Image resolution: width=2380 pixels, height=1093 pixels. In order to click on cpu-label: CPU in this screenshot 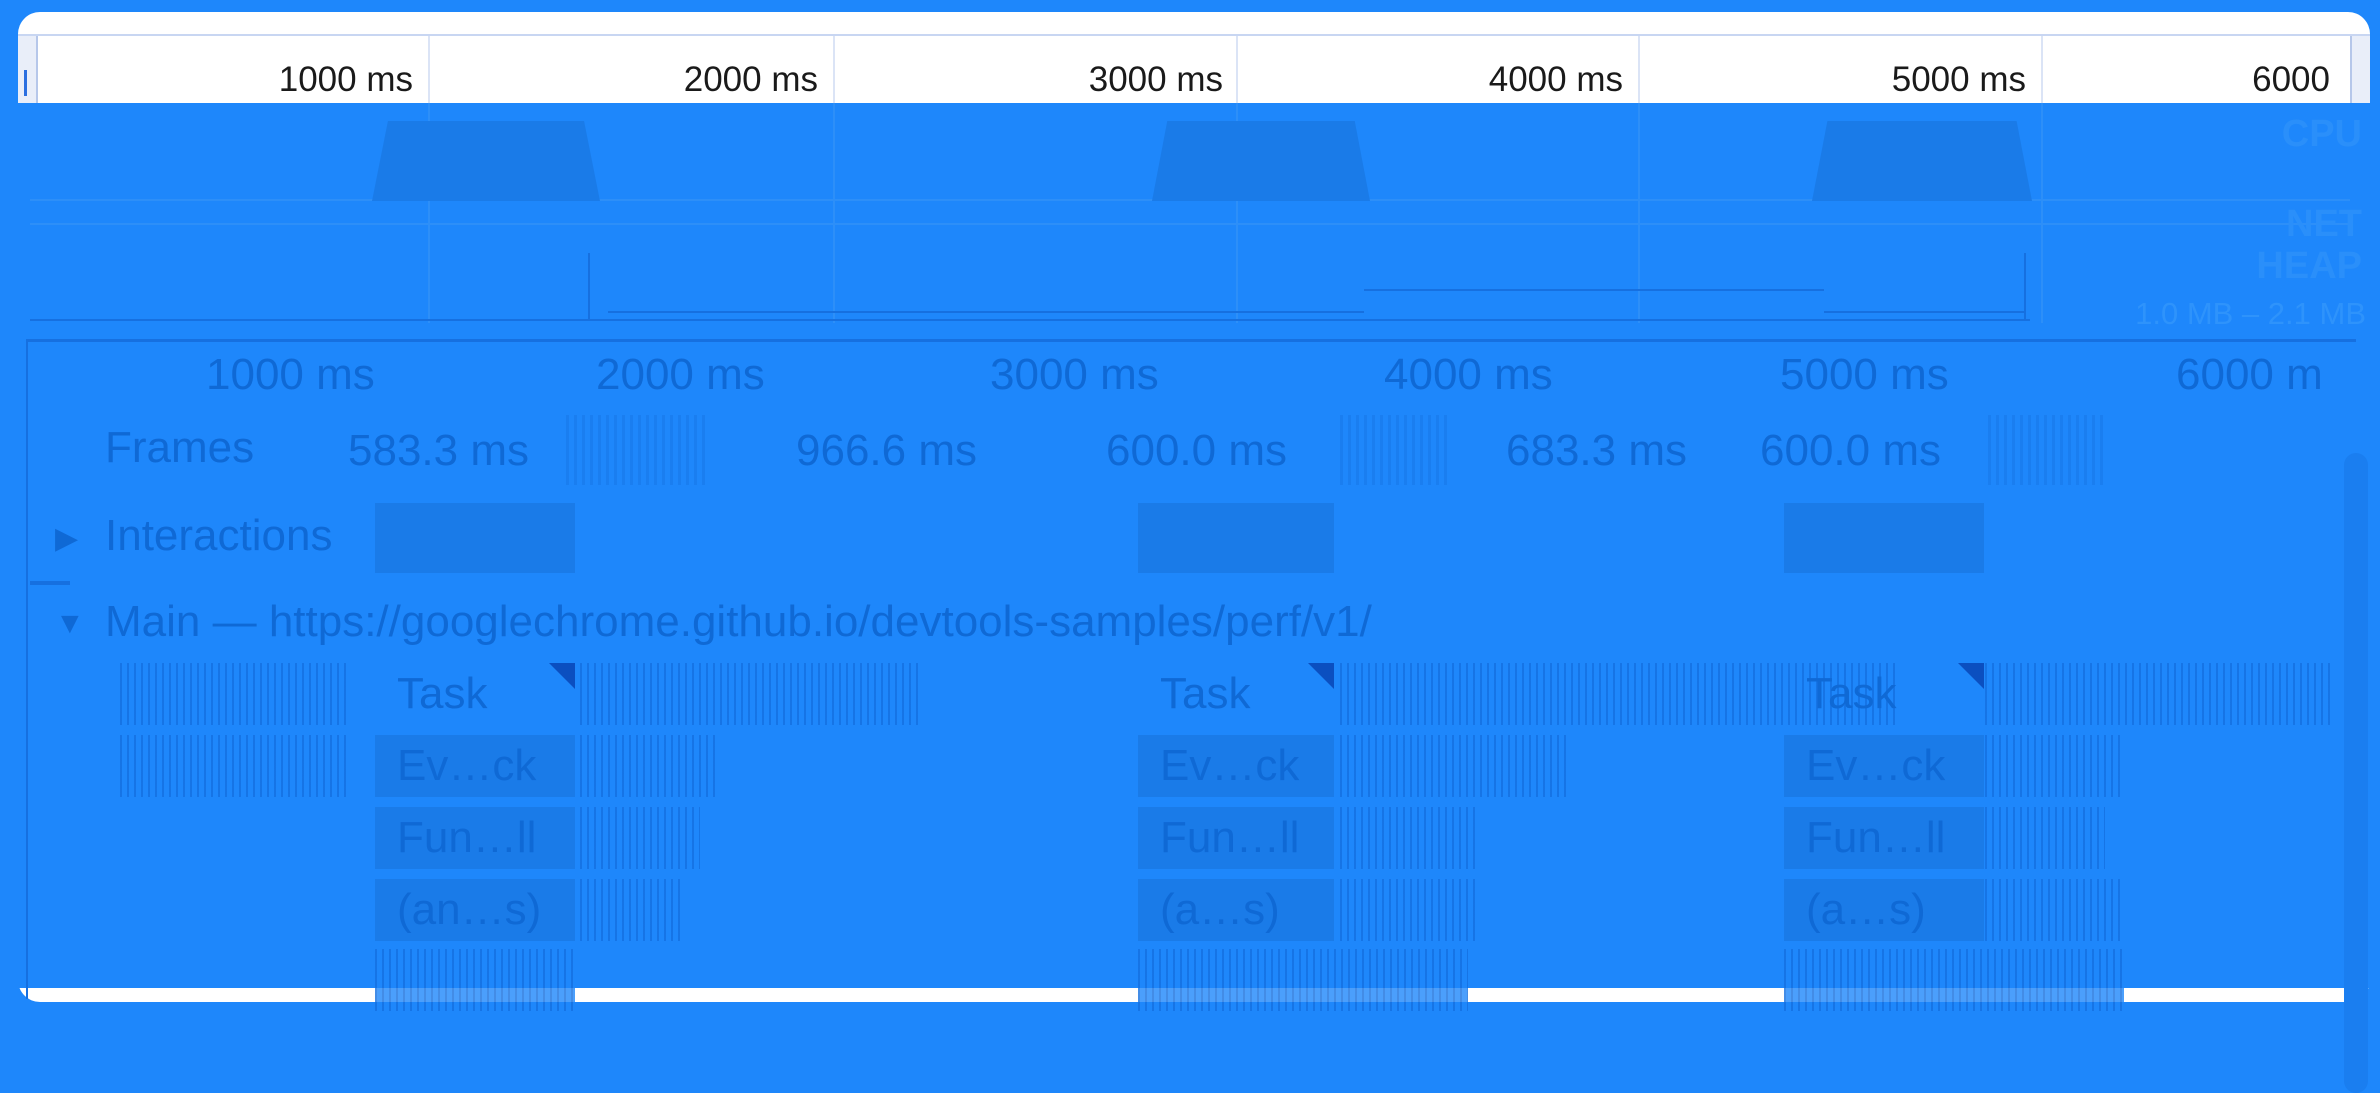, I will do `click(2321, 134)`.